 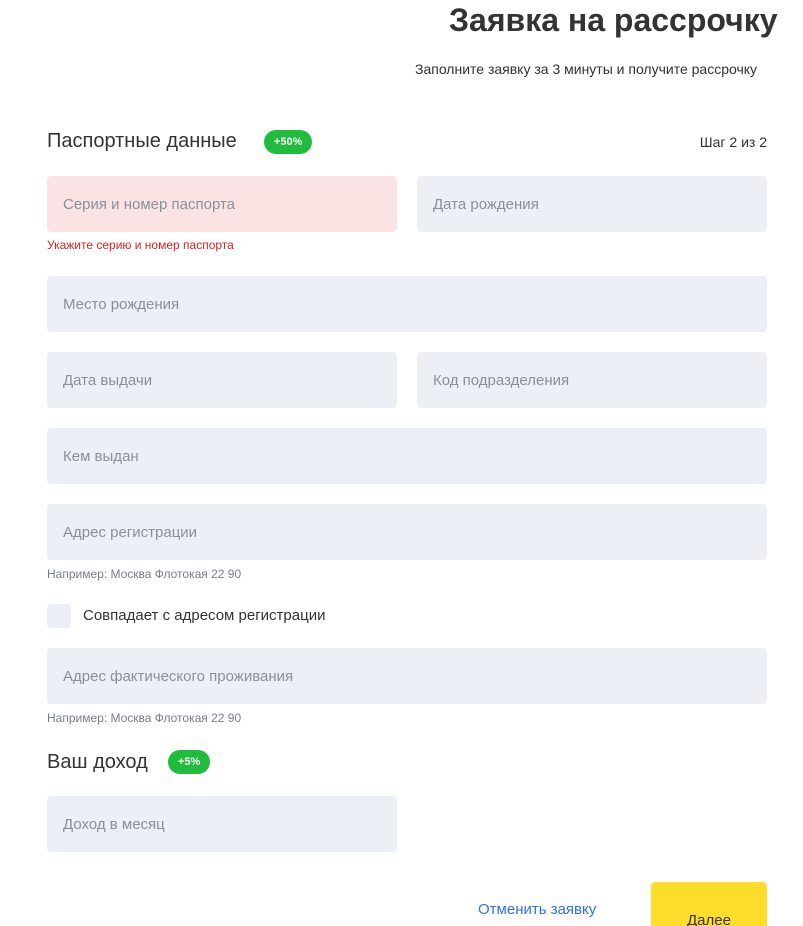 What do you see at coordinates (189, 762) in the screenshot?
I see `income-bonus-badge: +5%` at bounding box center [189, 762].